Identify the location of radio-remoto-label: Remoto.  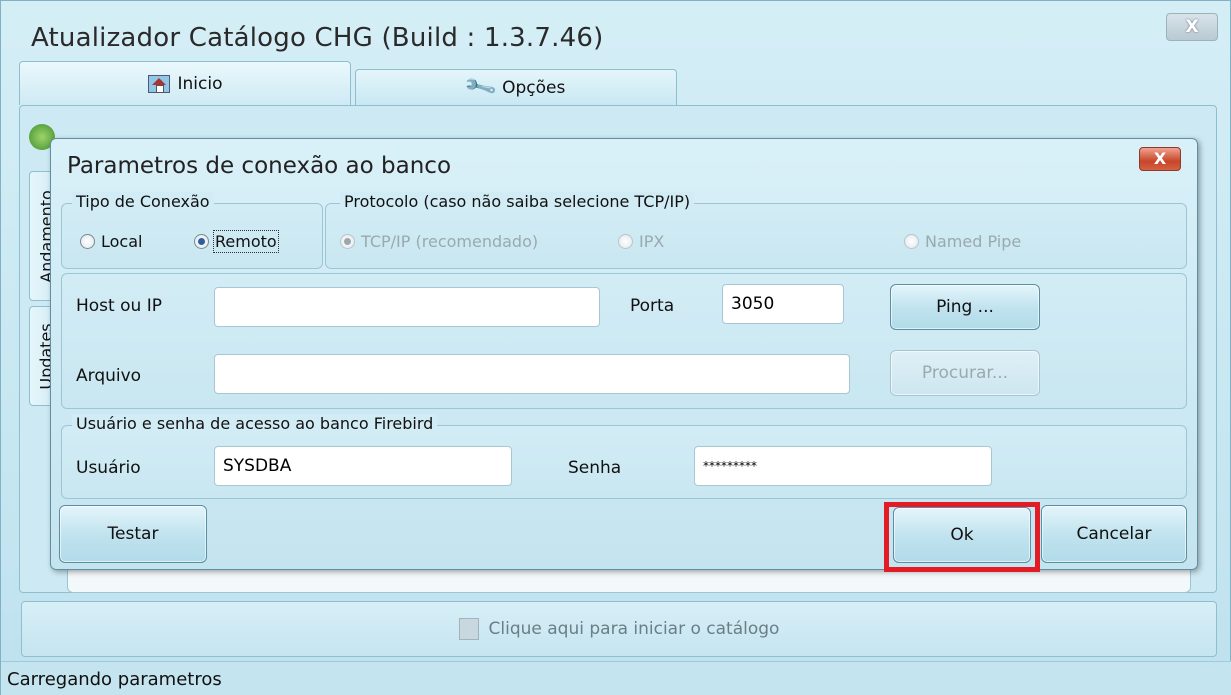
(246, 241).